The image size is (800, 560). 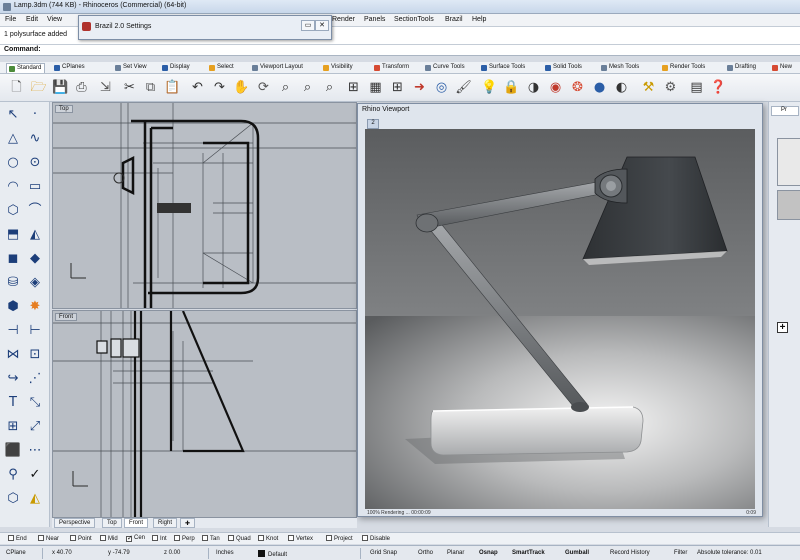 What do you see at coordinates (488, 553) in the screenshot?
I see `status-osnap: Osnap` at bounding box center [488, 553].